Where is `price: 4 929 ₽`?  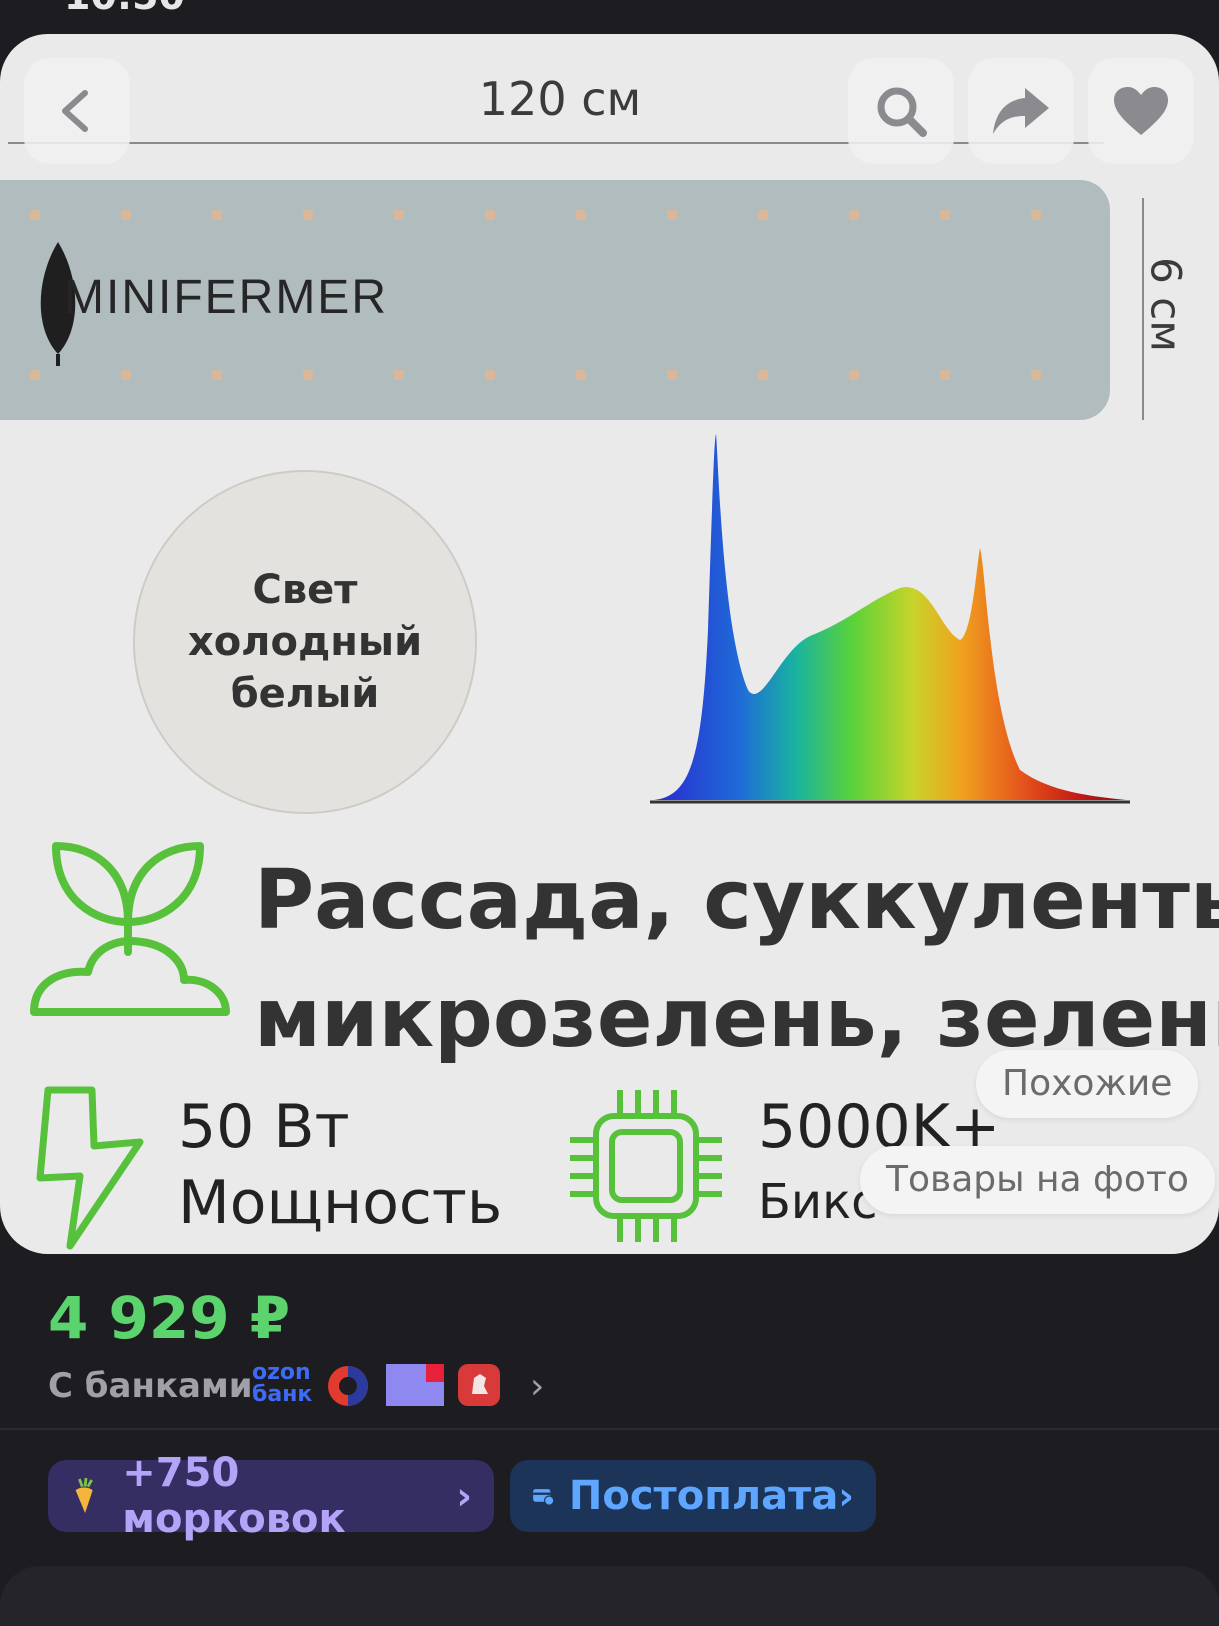
price: 4 929 ₽ is located at coordinates (169, 1318).